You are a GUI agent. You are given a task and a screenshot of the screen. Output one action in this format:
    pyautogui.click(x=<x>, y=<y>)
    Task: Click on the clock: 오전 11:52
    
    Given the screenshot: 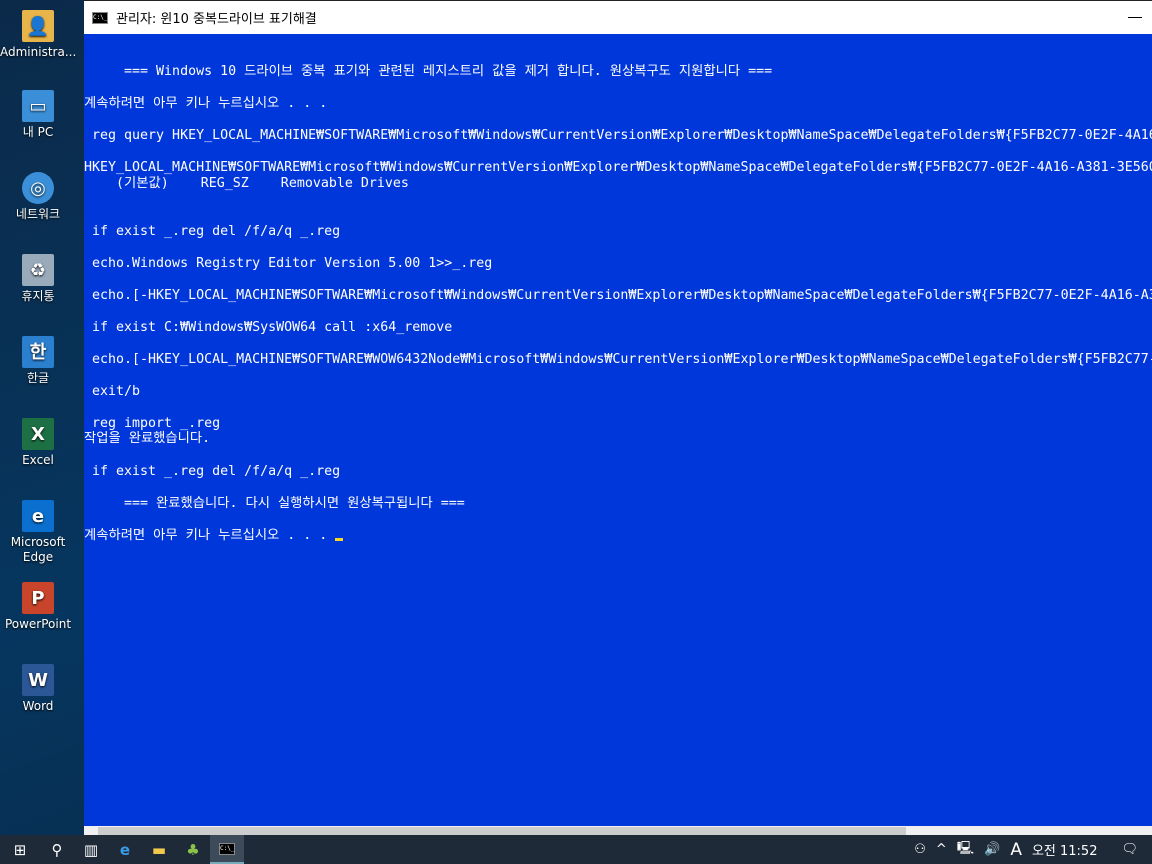 What is the action you would take?
    pyautogui.click(x=1065, y=849)
    